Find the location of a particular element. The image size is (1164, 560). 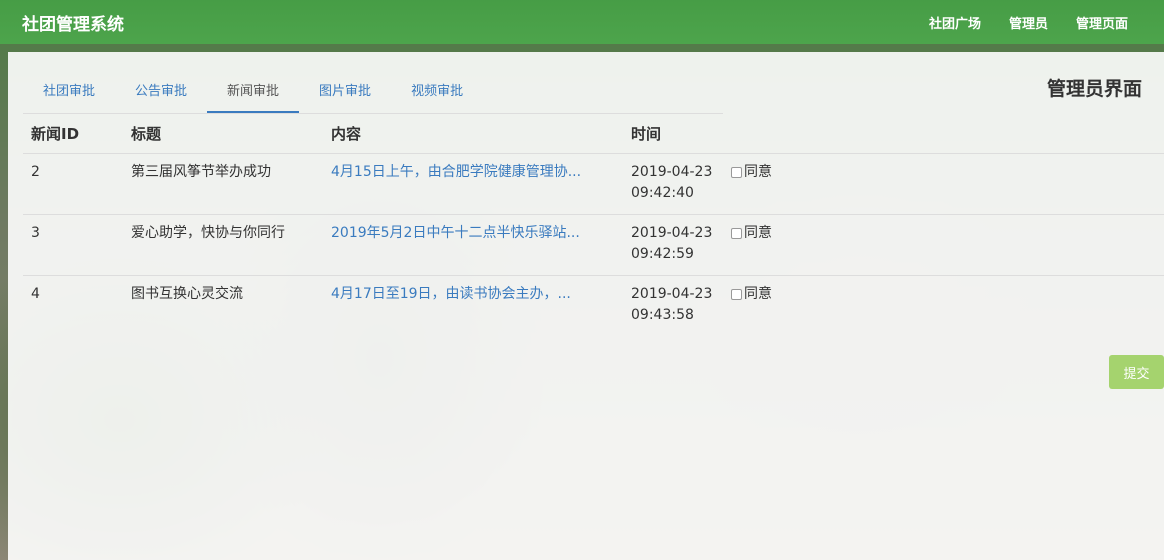

news-time-cell: 2019-04-23 09:42:59 is located at coordinates (673, 245).